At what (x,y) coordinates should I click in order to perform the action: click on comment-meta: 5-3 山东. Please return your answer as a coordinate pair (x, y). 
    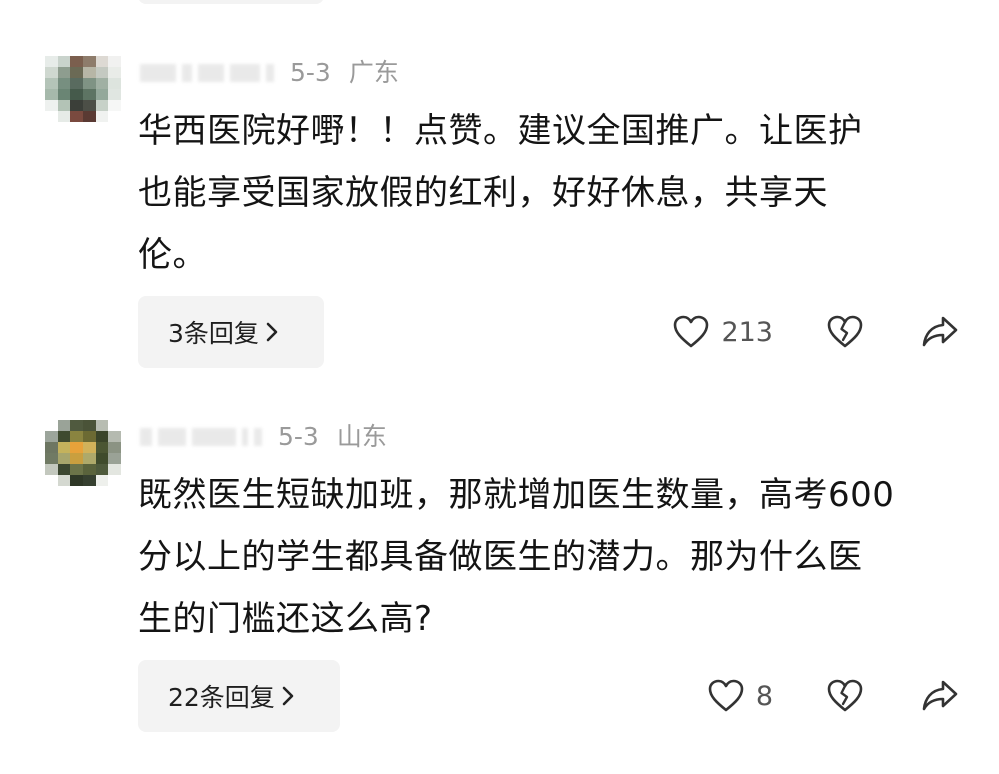
    Looking at the image, I should click on (263, 437).